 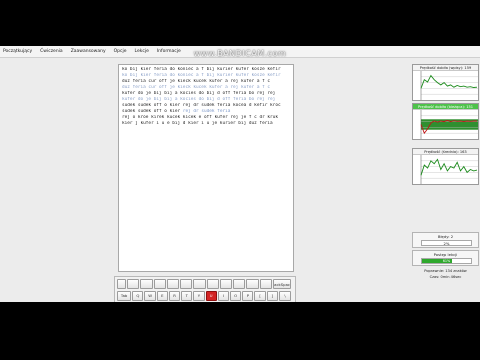 I want to click on menu-item: Informacje, so click(x=169, y=51).